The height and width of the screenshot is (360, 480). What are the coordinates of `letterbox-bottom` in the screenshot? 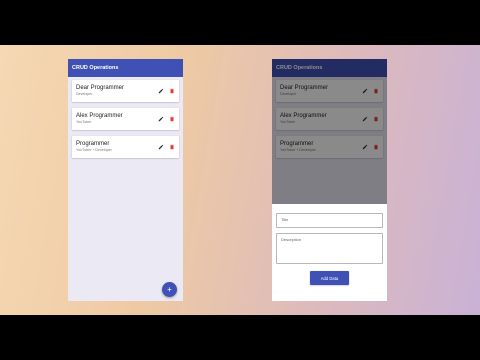 It's located at (240, 337).